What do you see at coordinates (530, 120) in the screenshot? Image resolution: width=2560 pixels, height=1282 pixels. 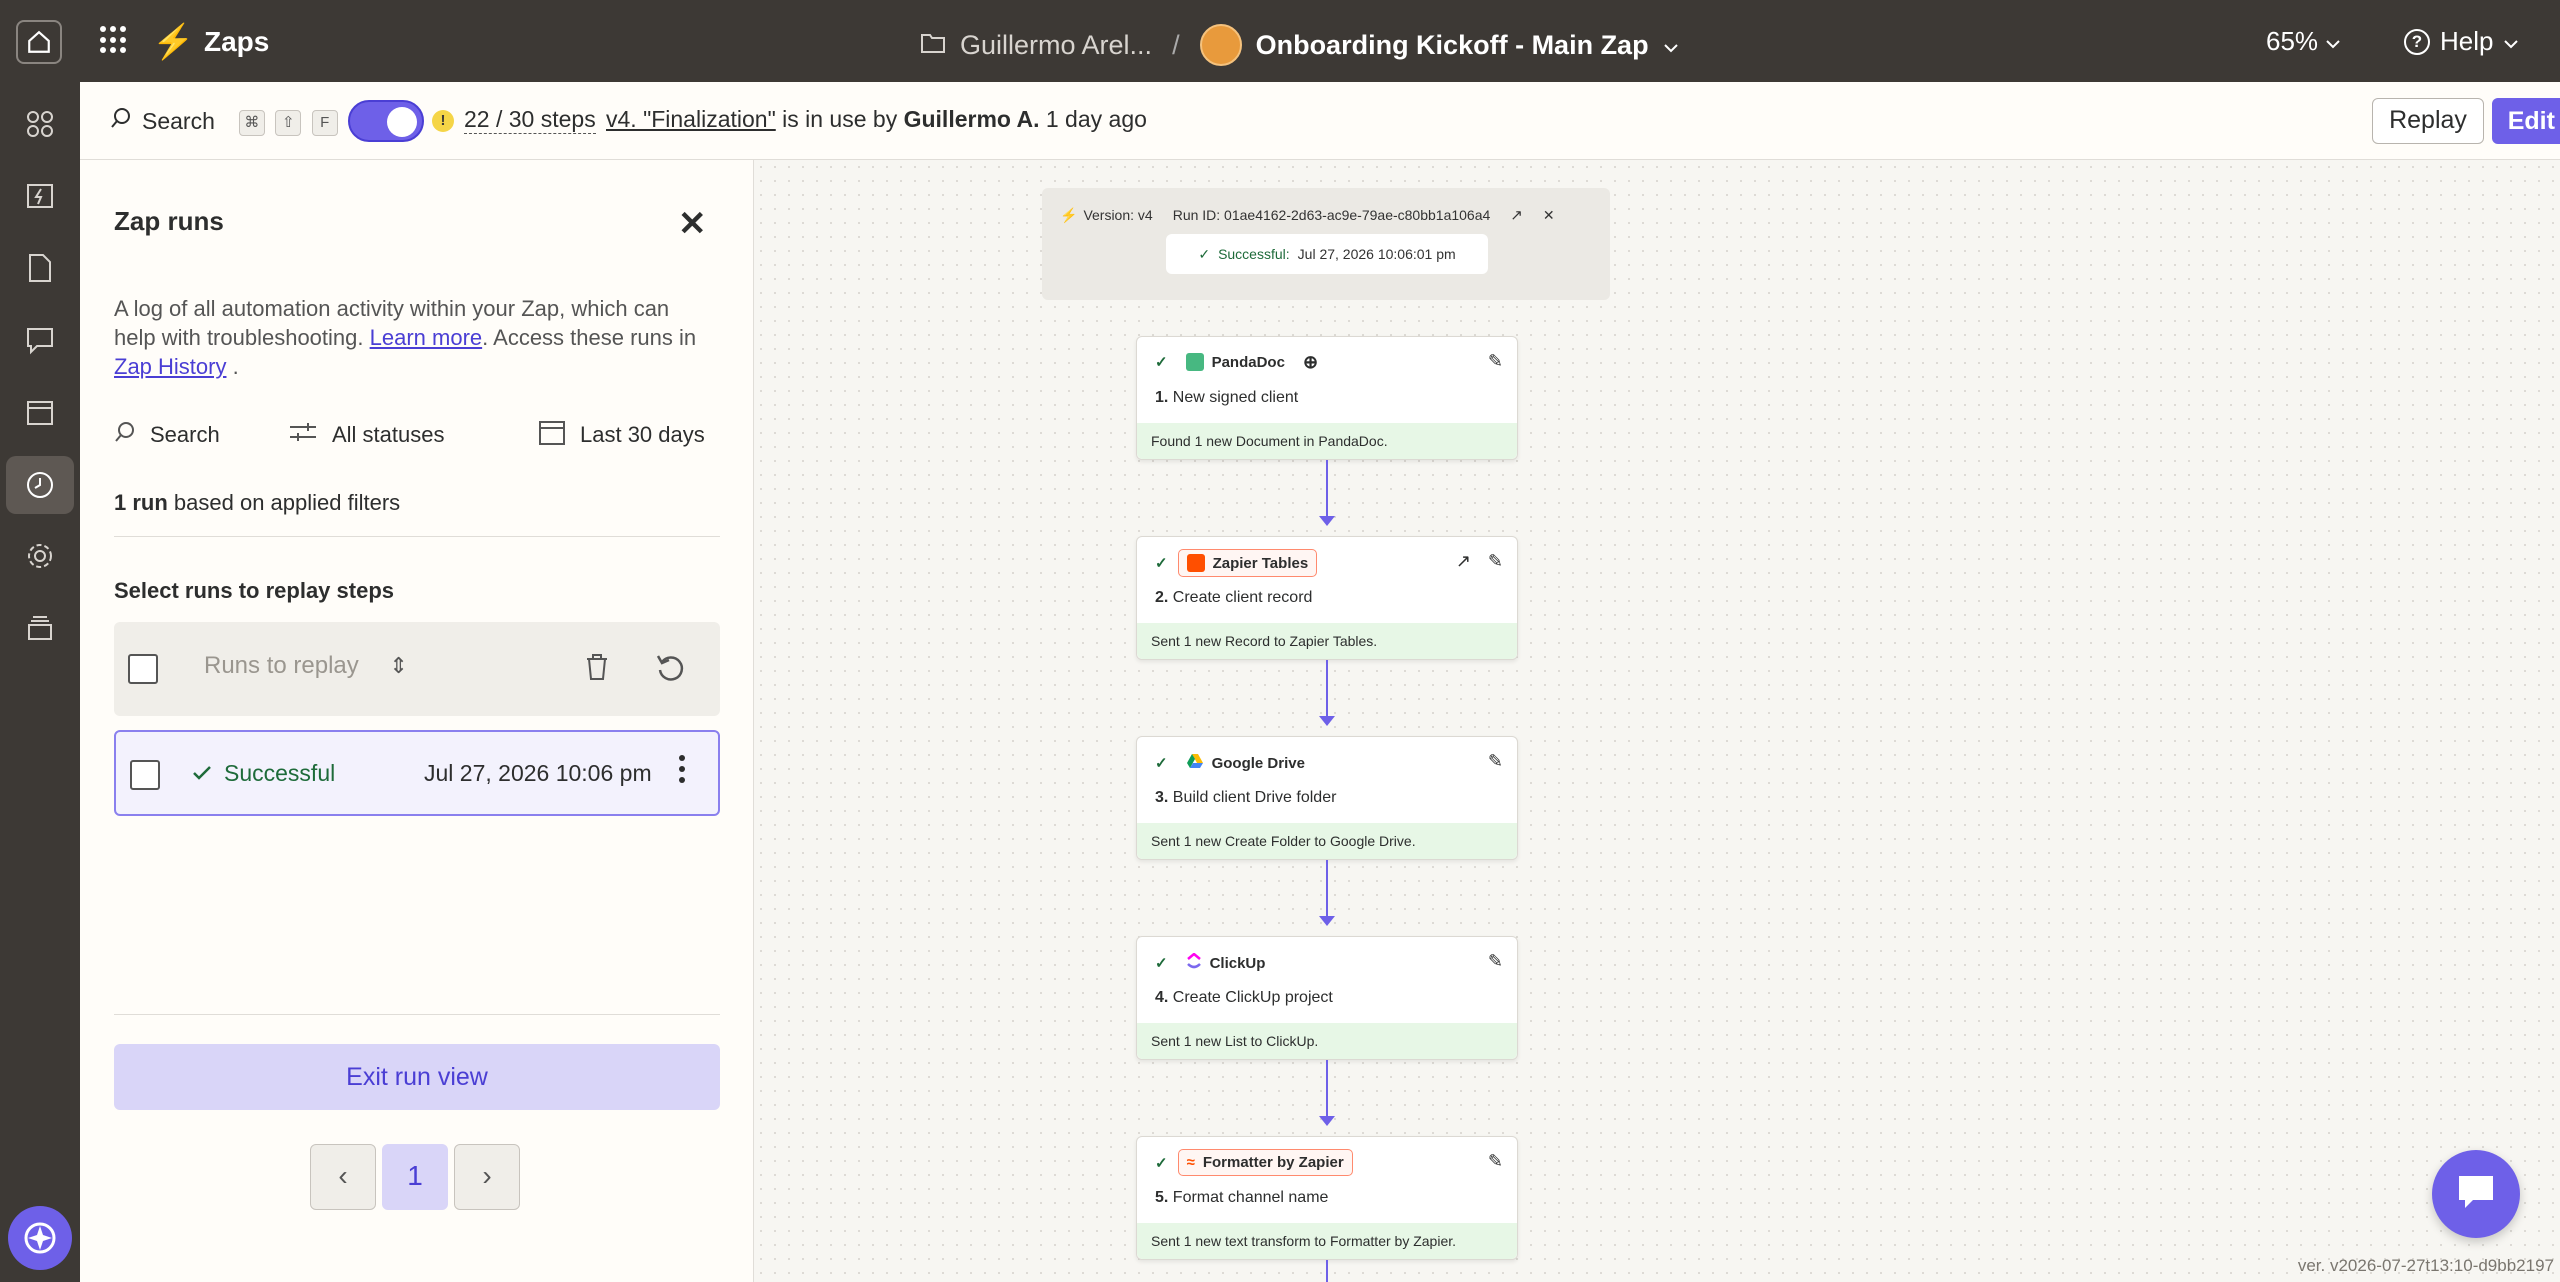 I see `steps-count: 22 / 30 steps` at bounding box center [530, 120].